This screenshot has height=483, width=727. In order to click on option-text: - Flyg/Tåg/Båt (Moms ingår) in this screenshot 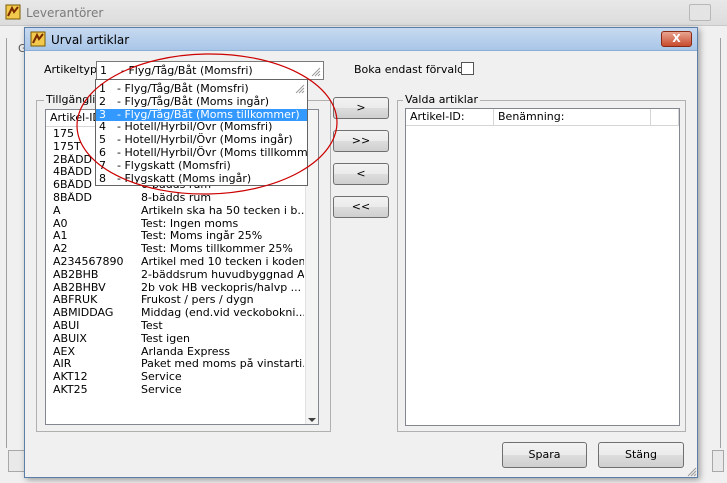, I will do `click(193, 101)`.